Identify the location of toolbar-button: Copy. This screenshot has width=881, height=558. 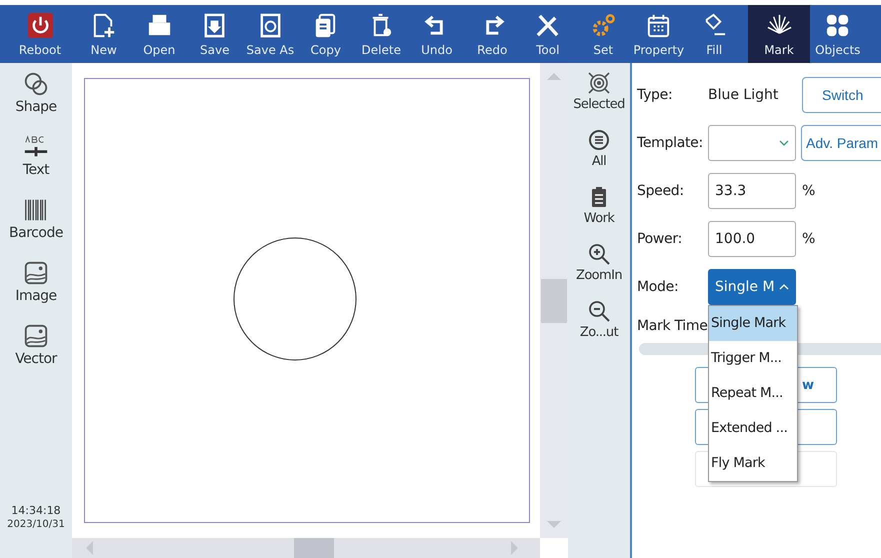
(326, 34).